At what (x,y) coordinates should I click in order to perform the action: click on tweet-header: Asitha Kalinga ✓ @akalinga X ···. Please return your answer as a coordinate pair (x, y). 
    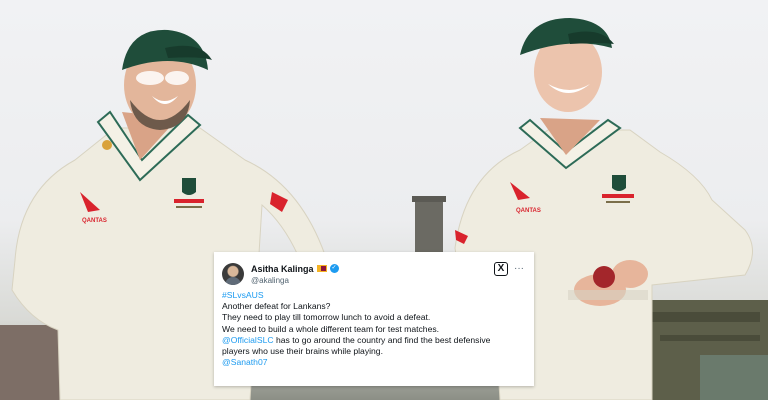
    Looking at the image, I should click on (374, 275).